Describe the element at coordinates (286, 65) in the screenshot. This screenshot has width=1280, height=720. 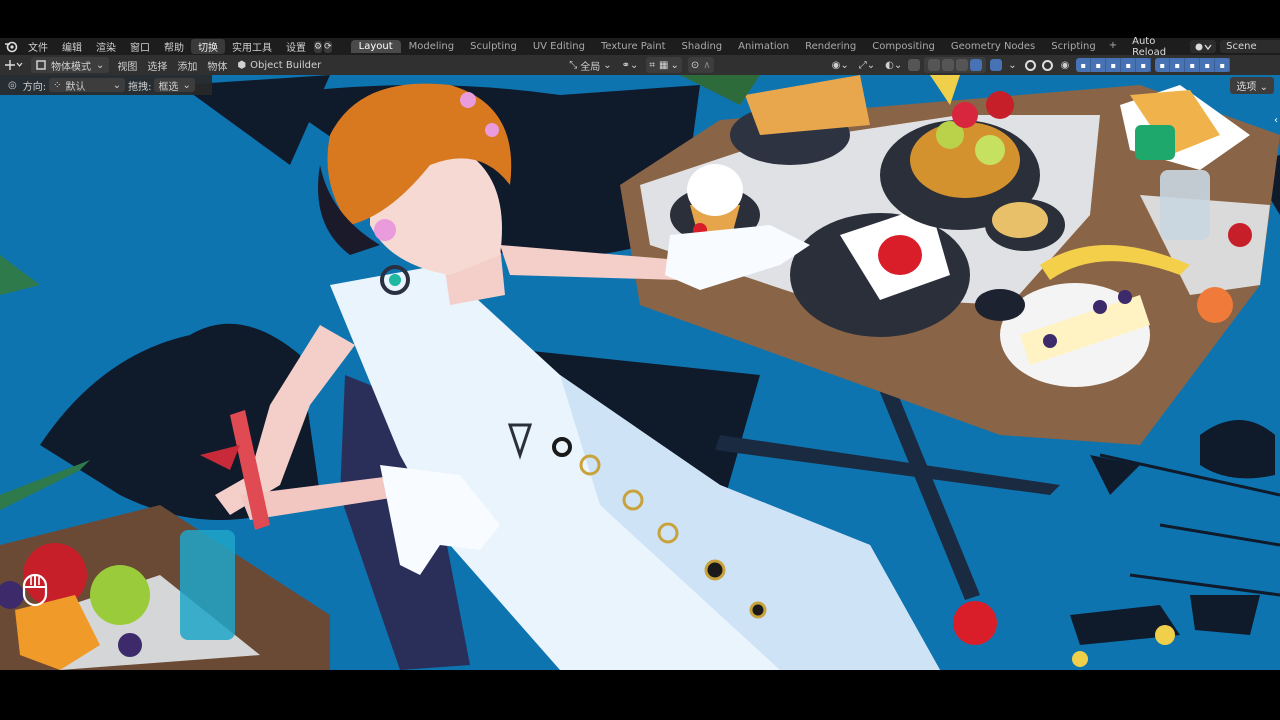
I see `object-builder-label: Object Builder` at that location.